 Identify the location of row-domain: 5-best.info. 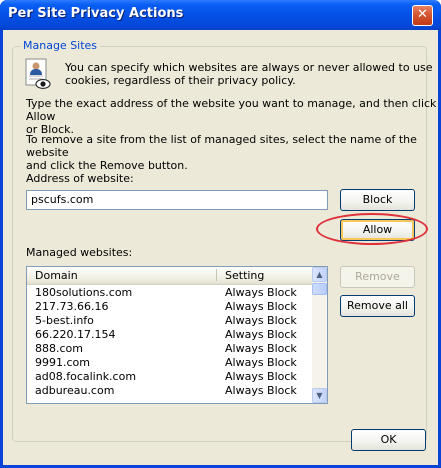
(64, 320).